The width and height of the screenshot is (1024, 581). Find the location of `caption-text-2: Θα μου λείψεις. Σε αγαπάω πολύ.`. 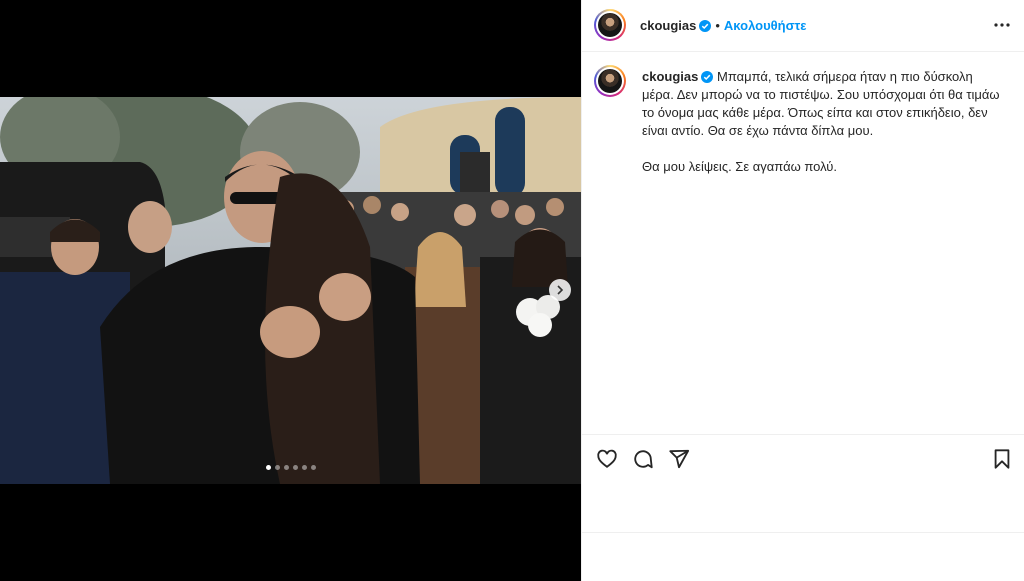

caption-text-2: Θα μου λείψεις. Σε αγαπάω πολύ. is located at coordinates (740, 166).